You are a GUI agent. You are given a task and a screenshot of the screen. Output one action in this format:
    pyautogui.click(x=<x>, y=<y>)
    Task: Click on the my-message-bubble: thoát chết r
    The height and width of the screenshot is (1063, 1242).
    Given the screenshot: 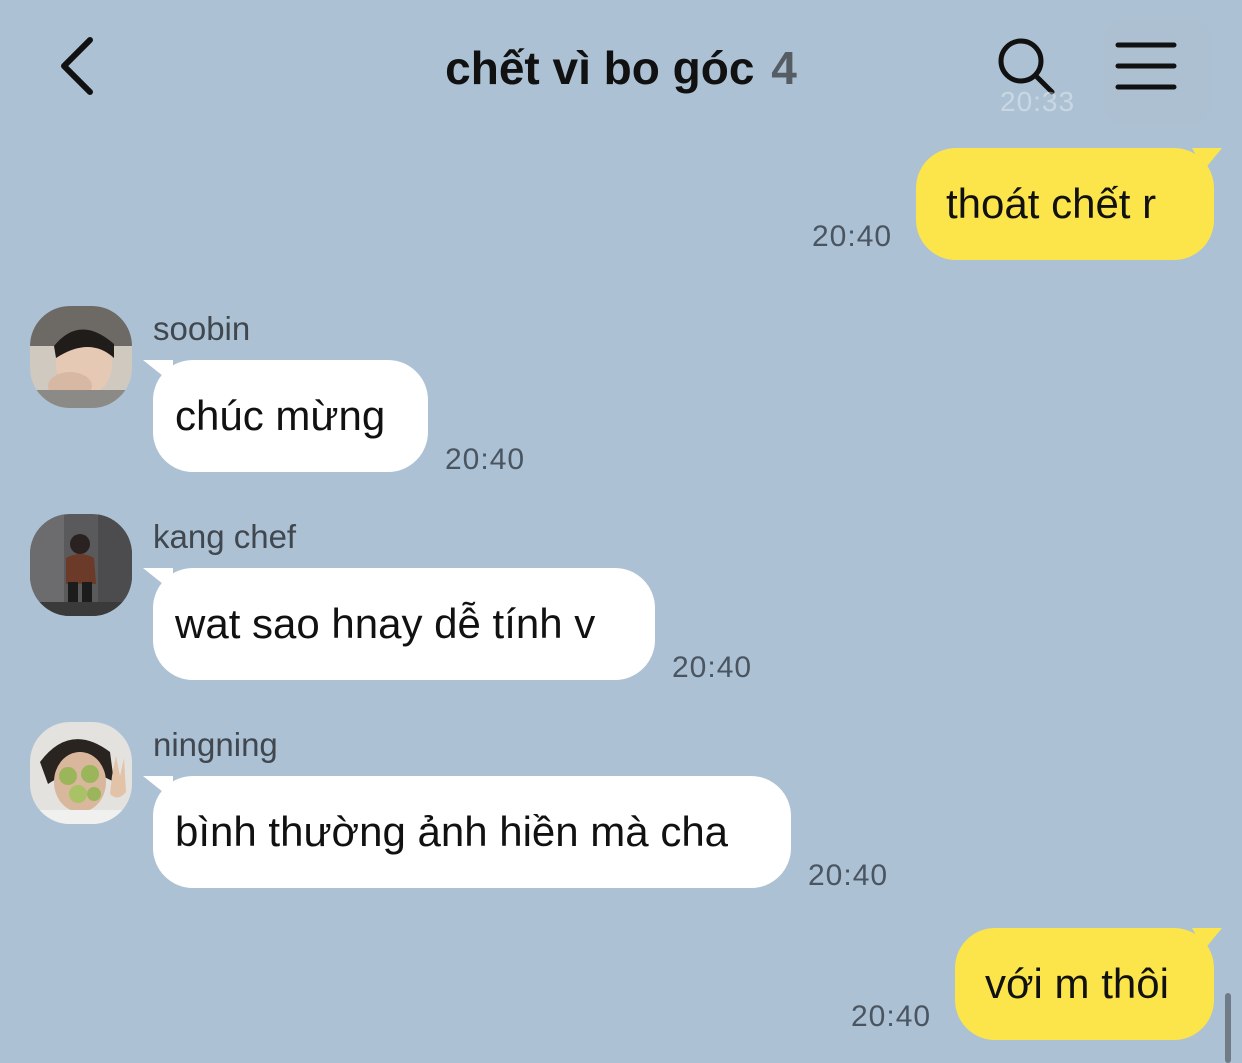 What is the action you would take?
    pyautogui.click(x=1069, y=204)
    